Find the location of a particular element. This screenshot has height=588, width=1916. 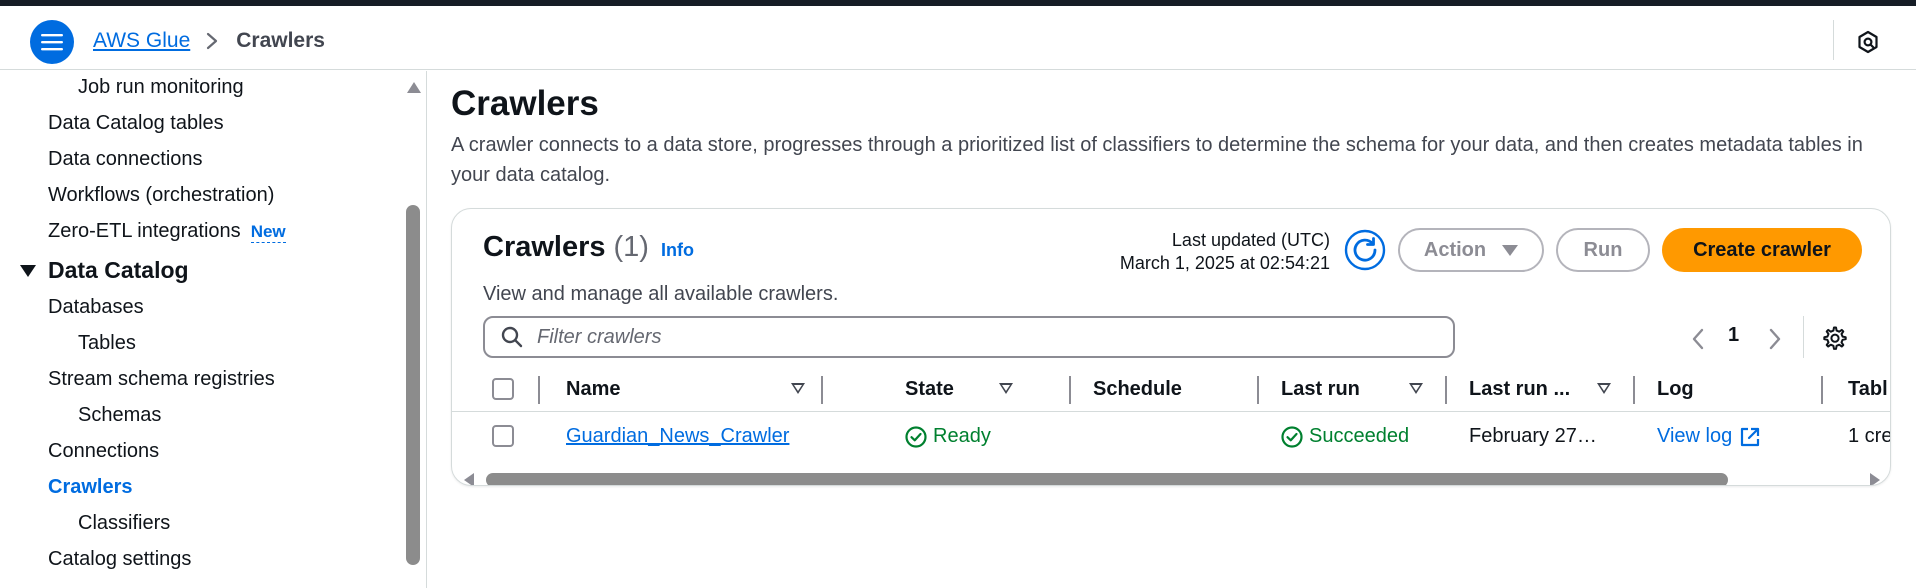

gear-icon is located at coordinates (1835, 338).